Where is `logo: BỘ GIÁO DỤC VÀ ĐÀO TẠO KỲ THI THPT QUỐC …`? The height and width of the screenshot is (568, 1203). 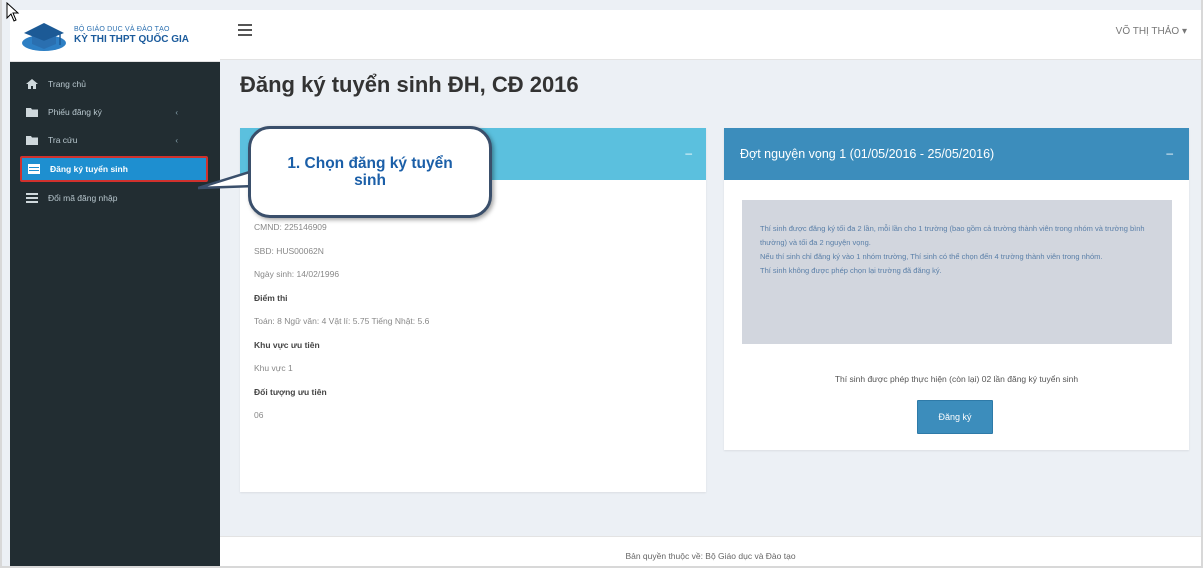
logo: BỘ GIÁO DỤC VÀ ĐÀO TẠO KỲ THI THPT QUỐC … is located at coordinates (115, 36).